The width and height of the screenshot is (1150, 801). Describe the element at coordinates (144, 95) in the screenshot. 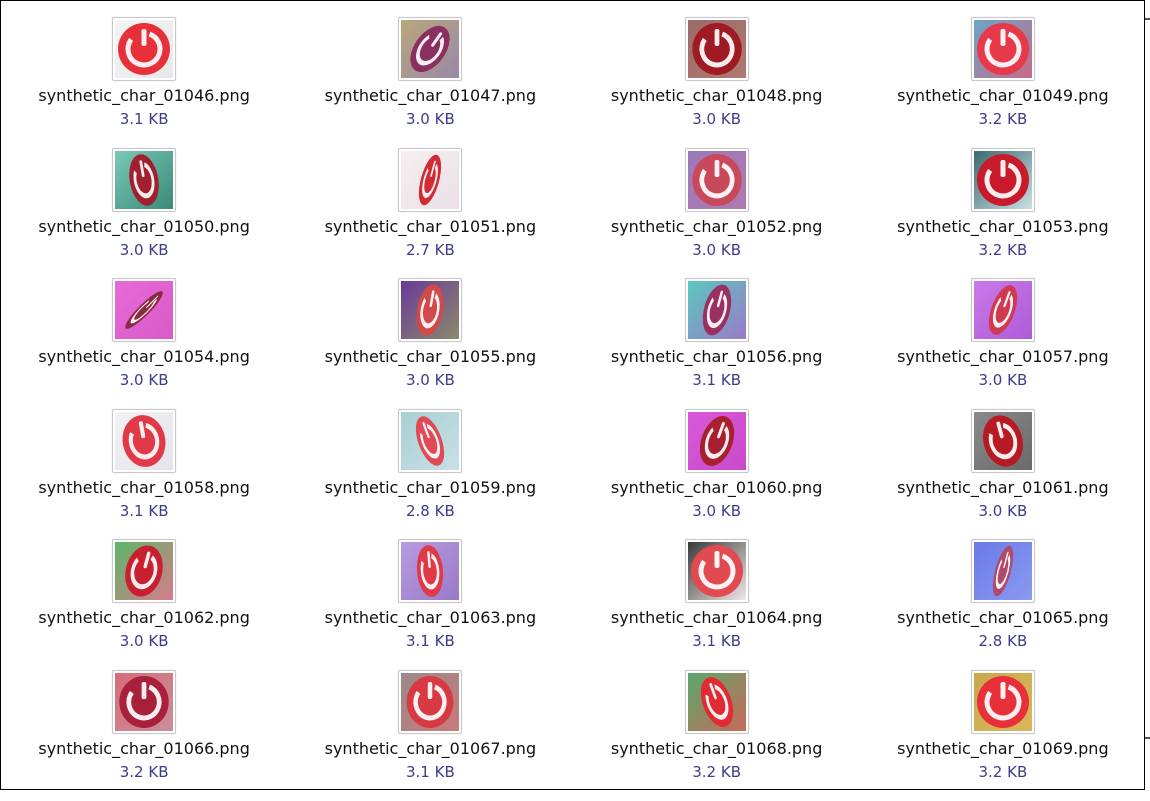

I see `file-name: synthetic_char_01046.png` at that location.